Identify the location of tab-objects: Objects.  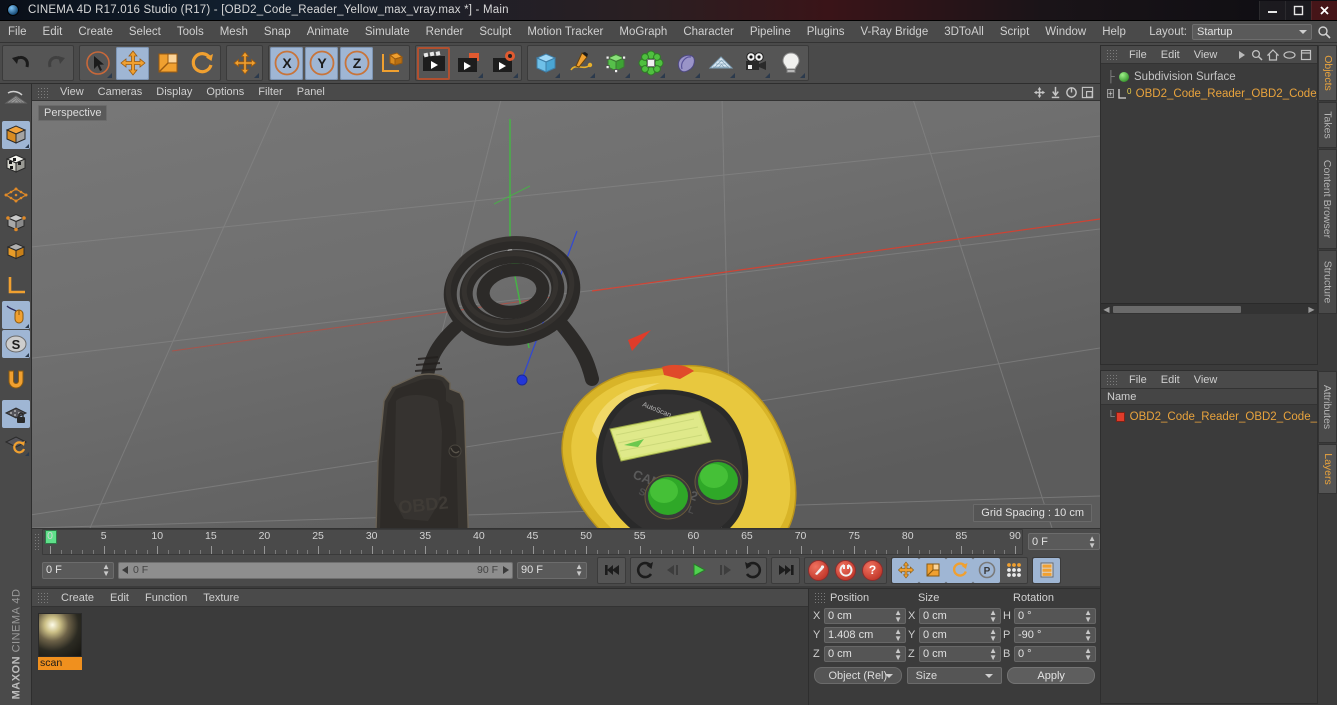
(1327, 73).